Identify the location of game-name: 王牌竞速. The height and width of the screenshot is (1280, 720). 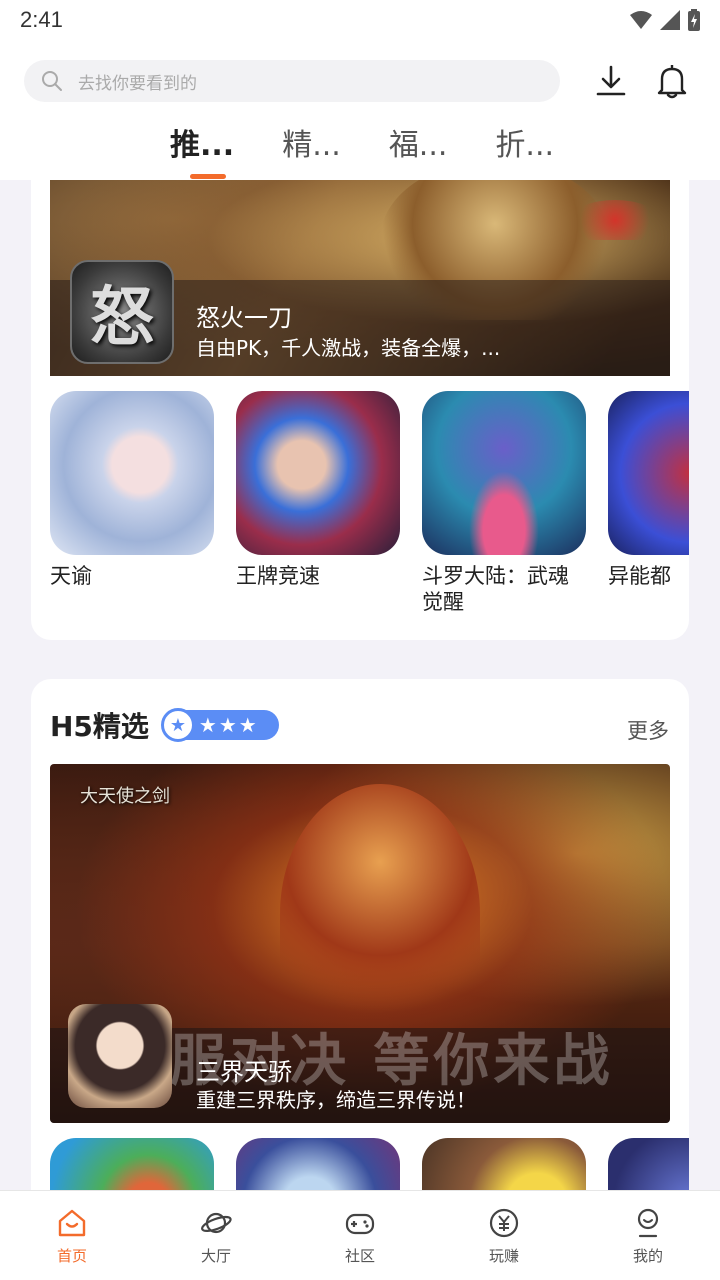
(278, 576).